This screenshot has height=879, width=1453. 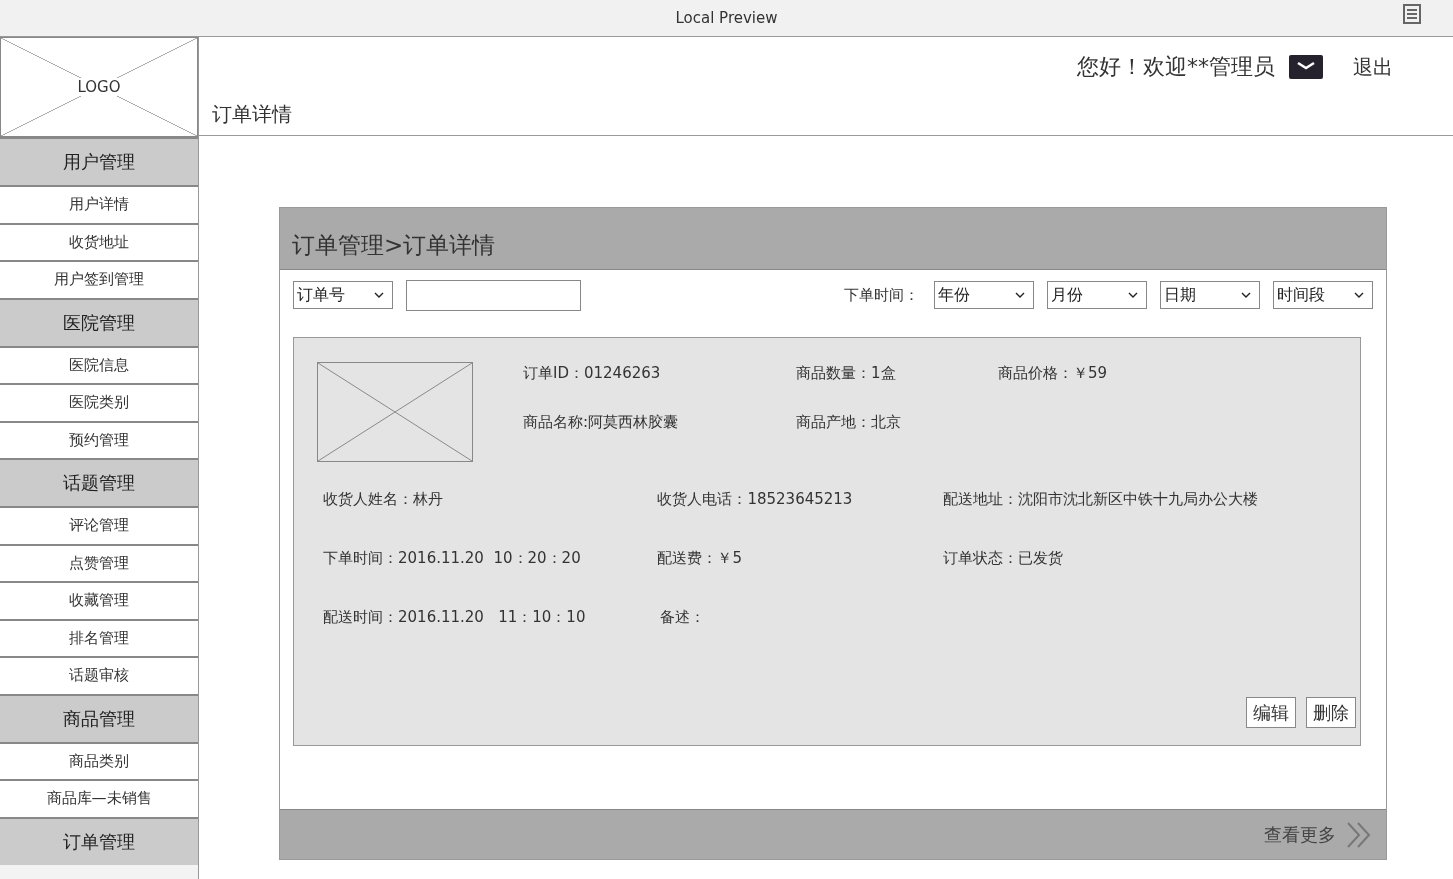 What do you see at coordinates (897, 373) in the screenshot?
I see `order-field: 商品数量：1盒` at bounding box center [897, 373].